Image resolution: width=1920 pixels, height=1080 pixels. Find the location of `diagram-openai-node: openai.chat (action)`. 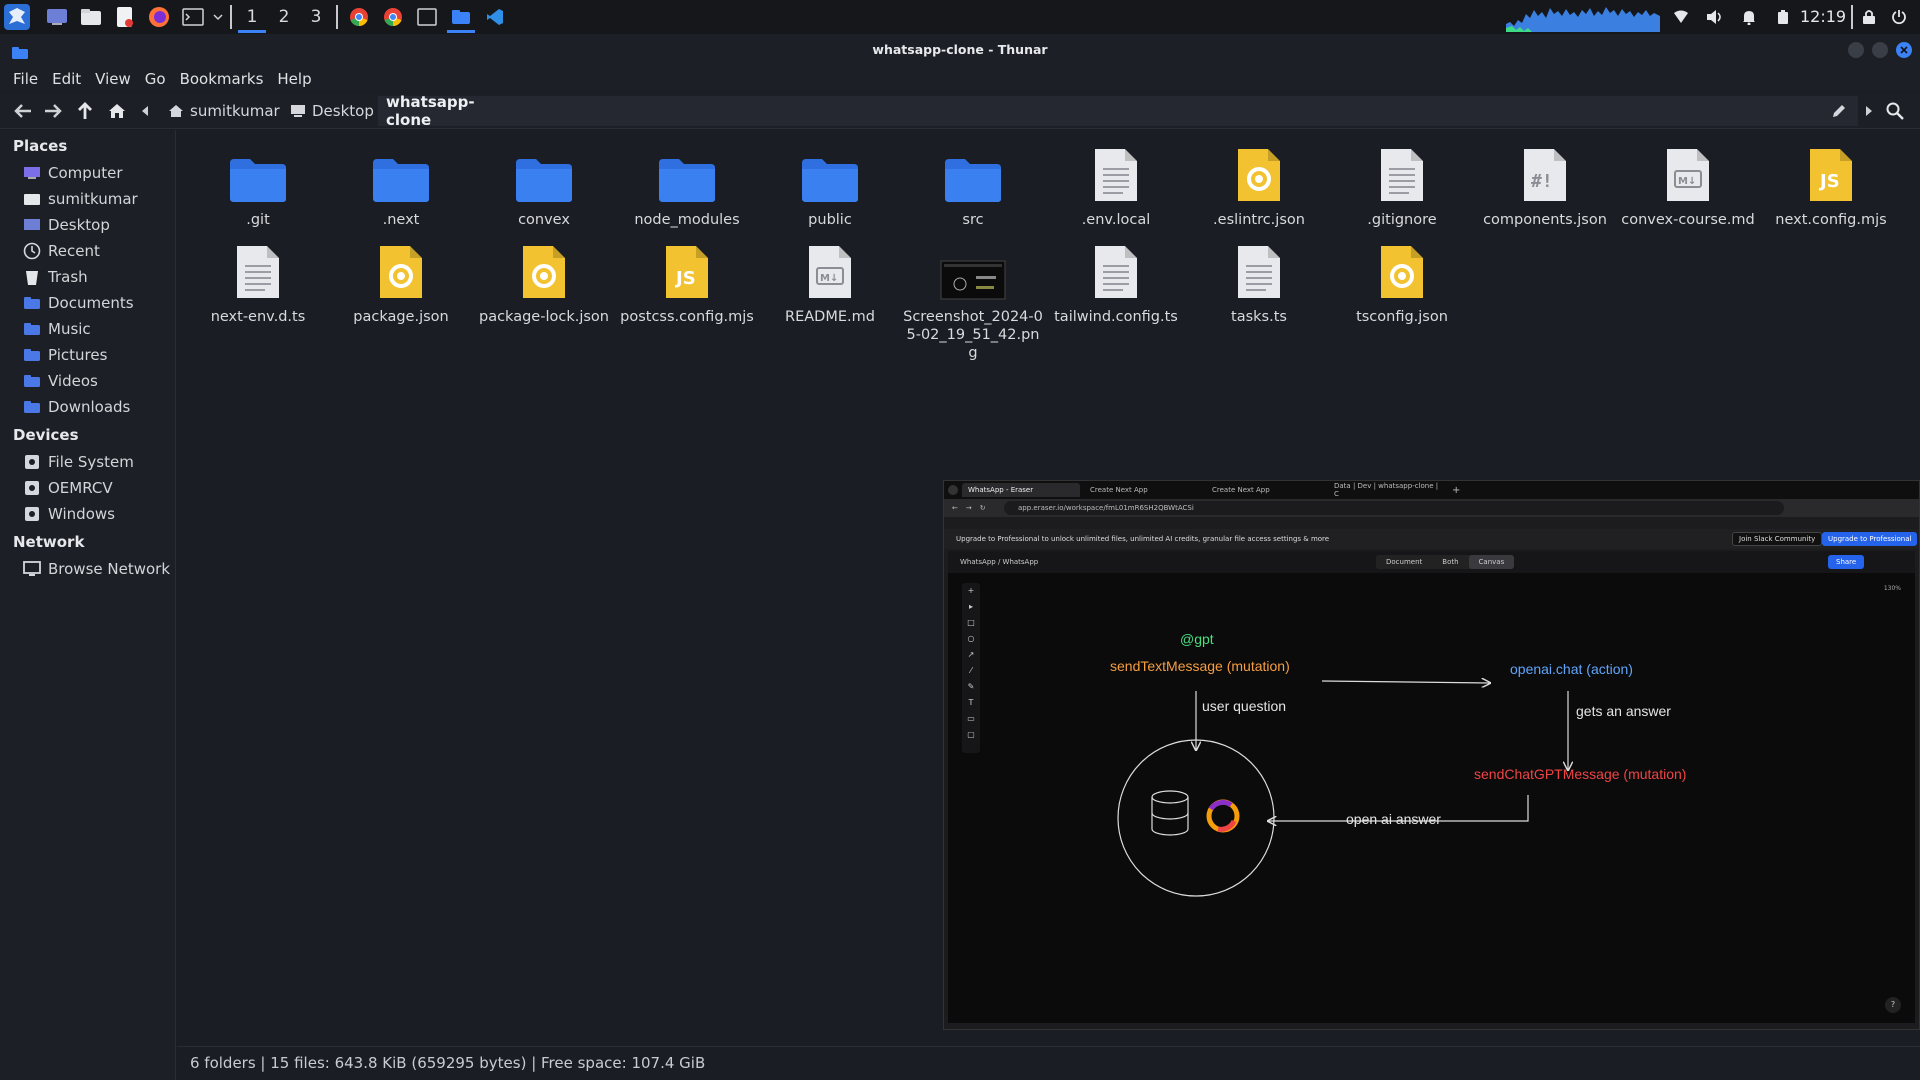

diagram-openai-node: openai.chat (action) is located at coordinates (1571, 669).